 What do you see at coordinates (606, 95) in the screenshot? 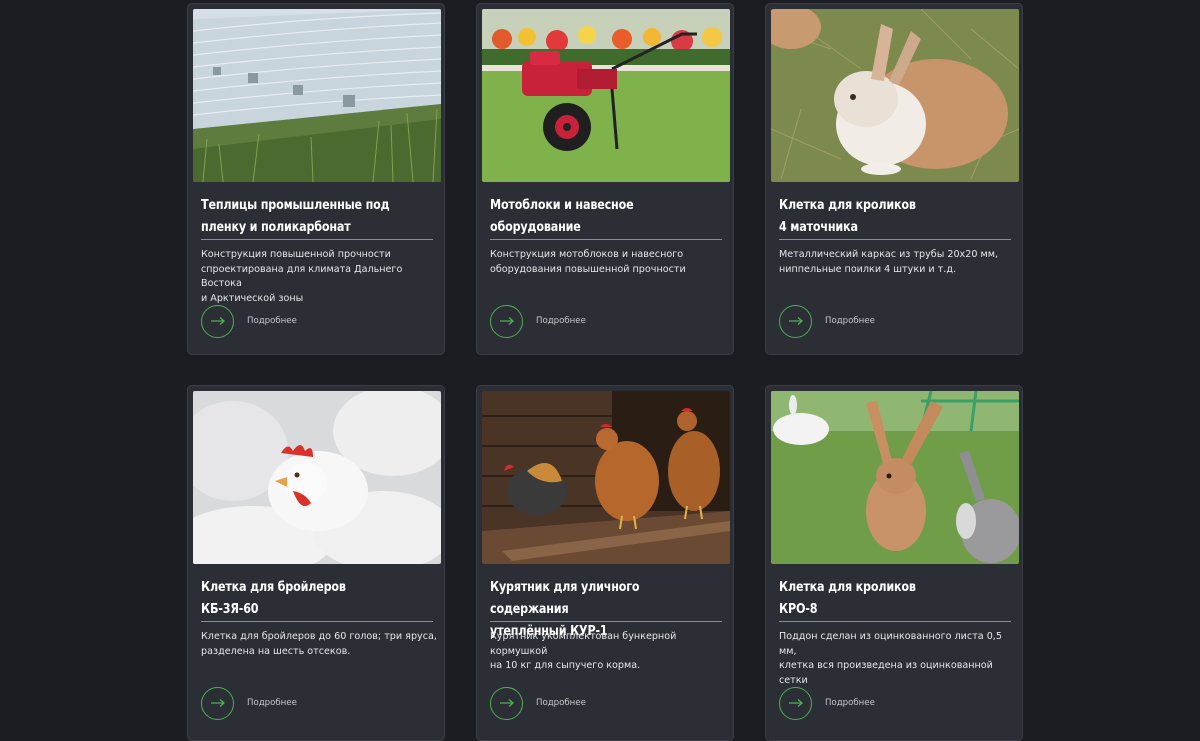
I see `walk-behind-tractor-photo` at bounding box center [606, 95].